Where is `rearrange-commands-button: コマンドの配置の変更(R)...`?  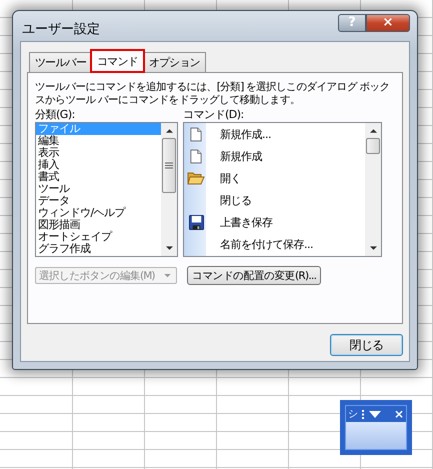 rearrange-commands-button: コマンドの配置の変更(R)... is located at coordinates (254, 275).